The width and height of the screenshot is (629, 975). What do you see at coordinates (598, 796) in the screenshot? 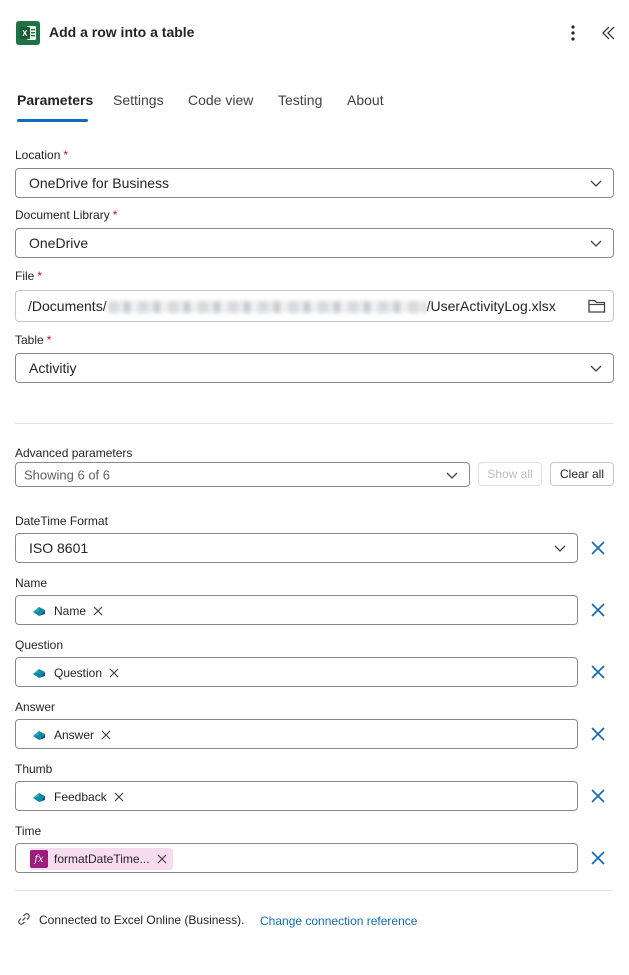
I see `remove-thumb-icon` at bounding box center [598, 796].